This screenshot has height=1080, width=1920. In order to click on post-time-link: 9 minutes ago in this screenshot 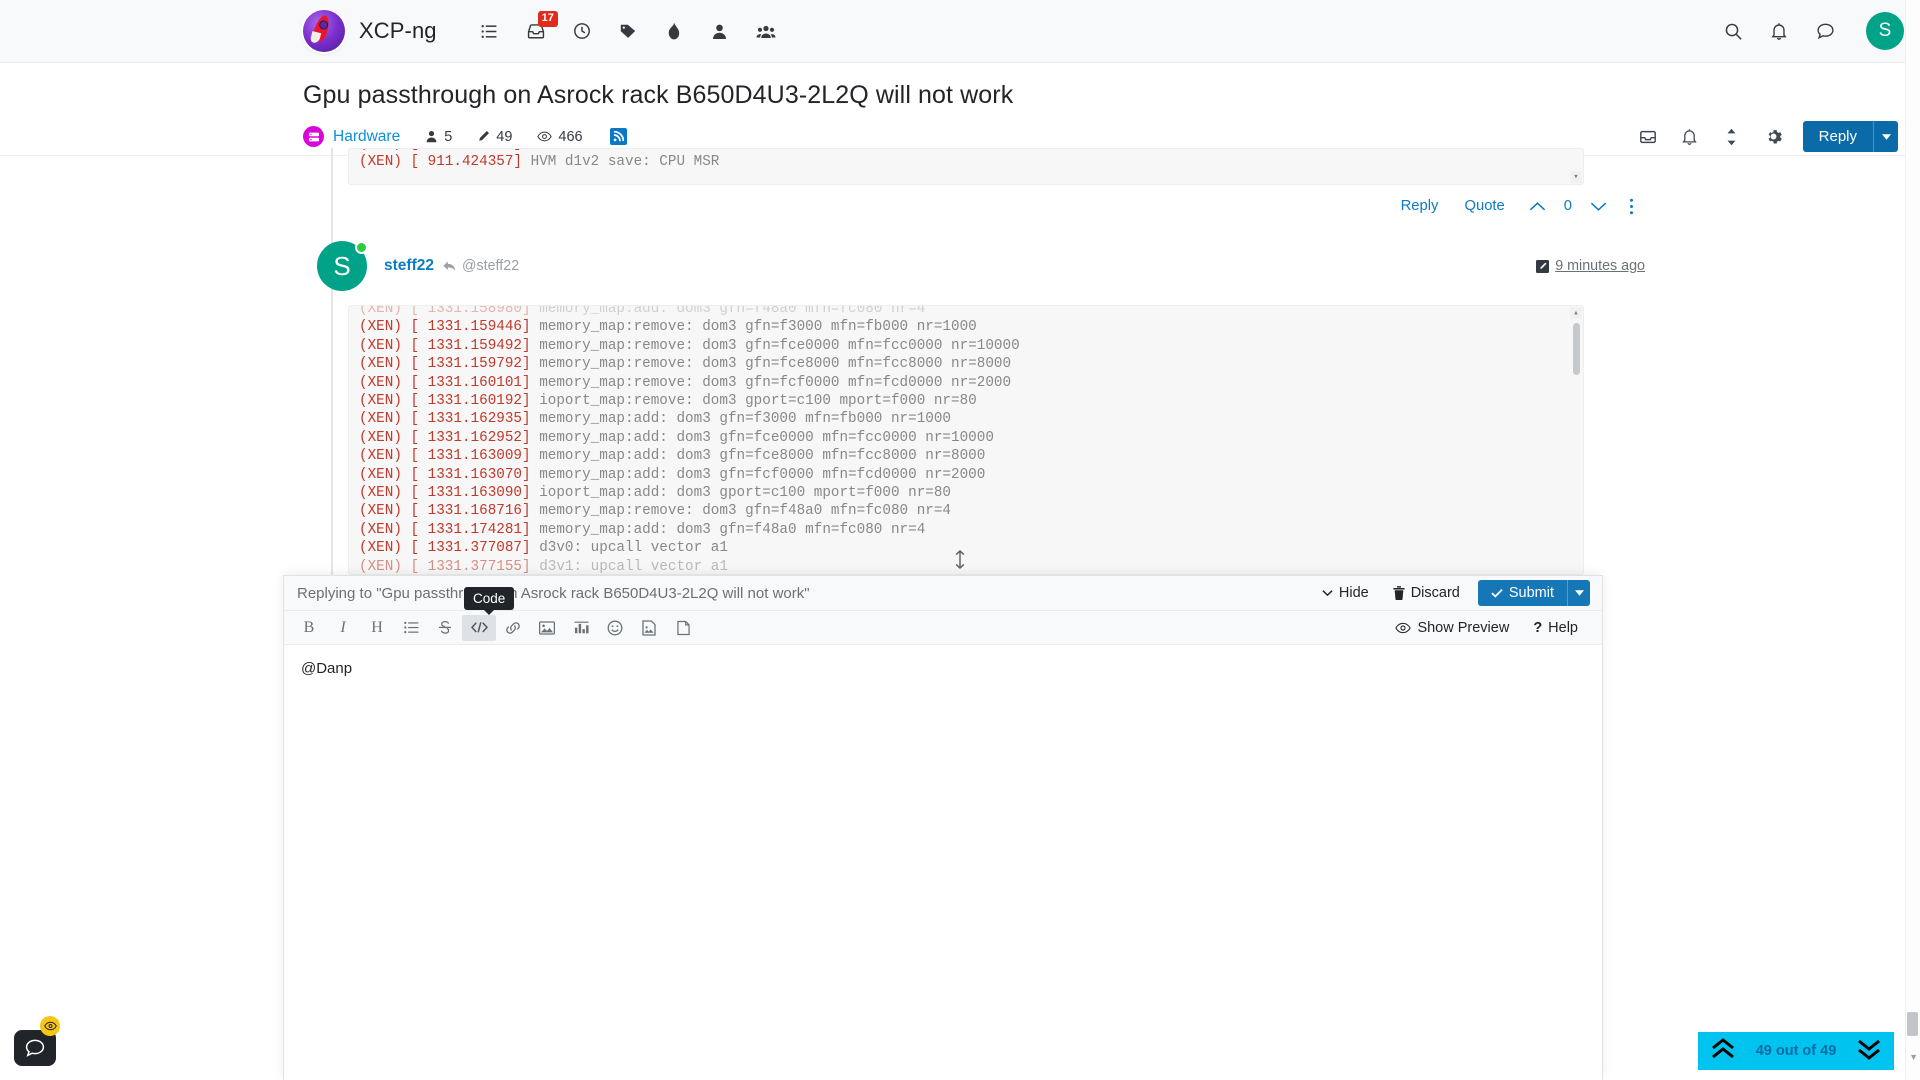, I will do `click(1600, 266)`.